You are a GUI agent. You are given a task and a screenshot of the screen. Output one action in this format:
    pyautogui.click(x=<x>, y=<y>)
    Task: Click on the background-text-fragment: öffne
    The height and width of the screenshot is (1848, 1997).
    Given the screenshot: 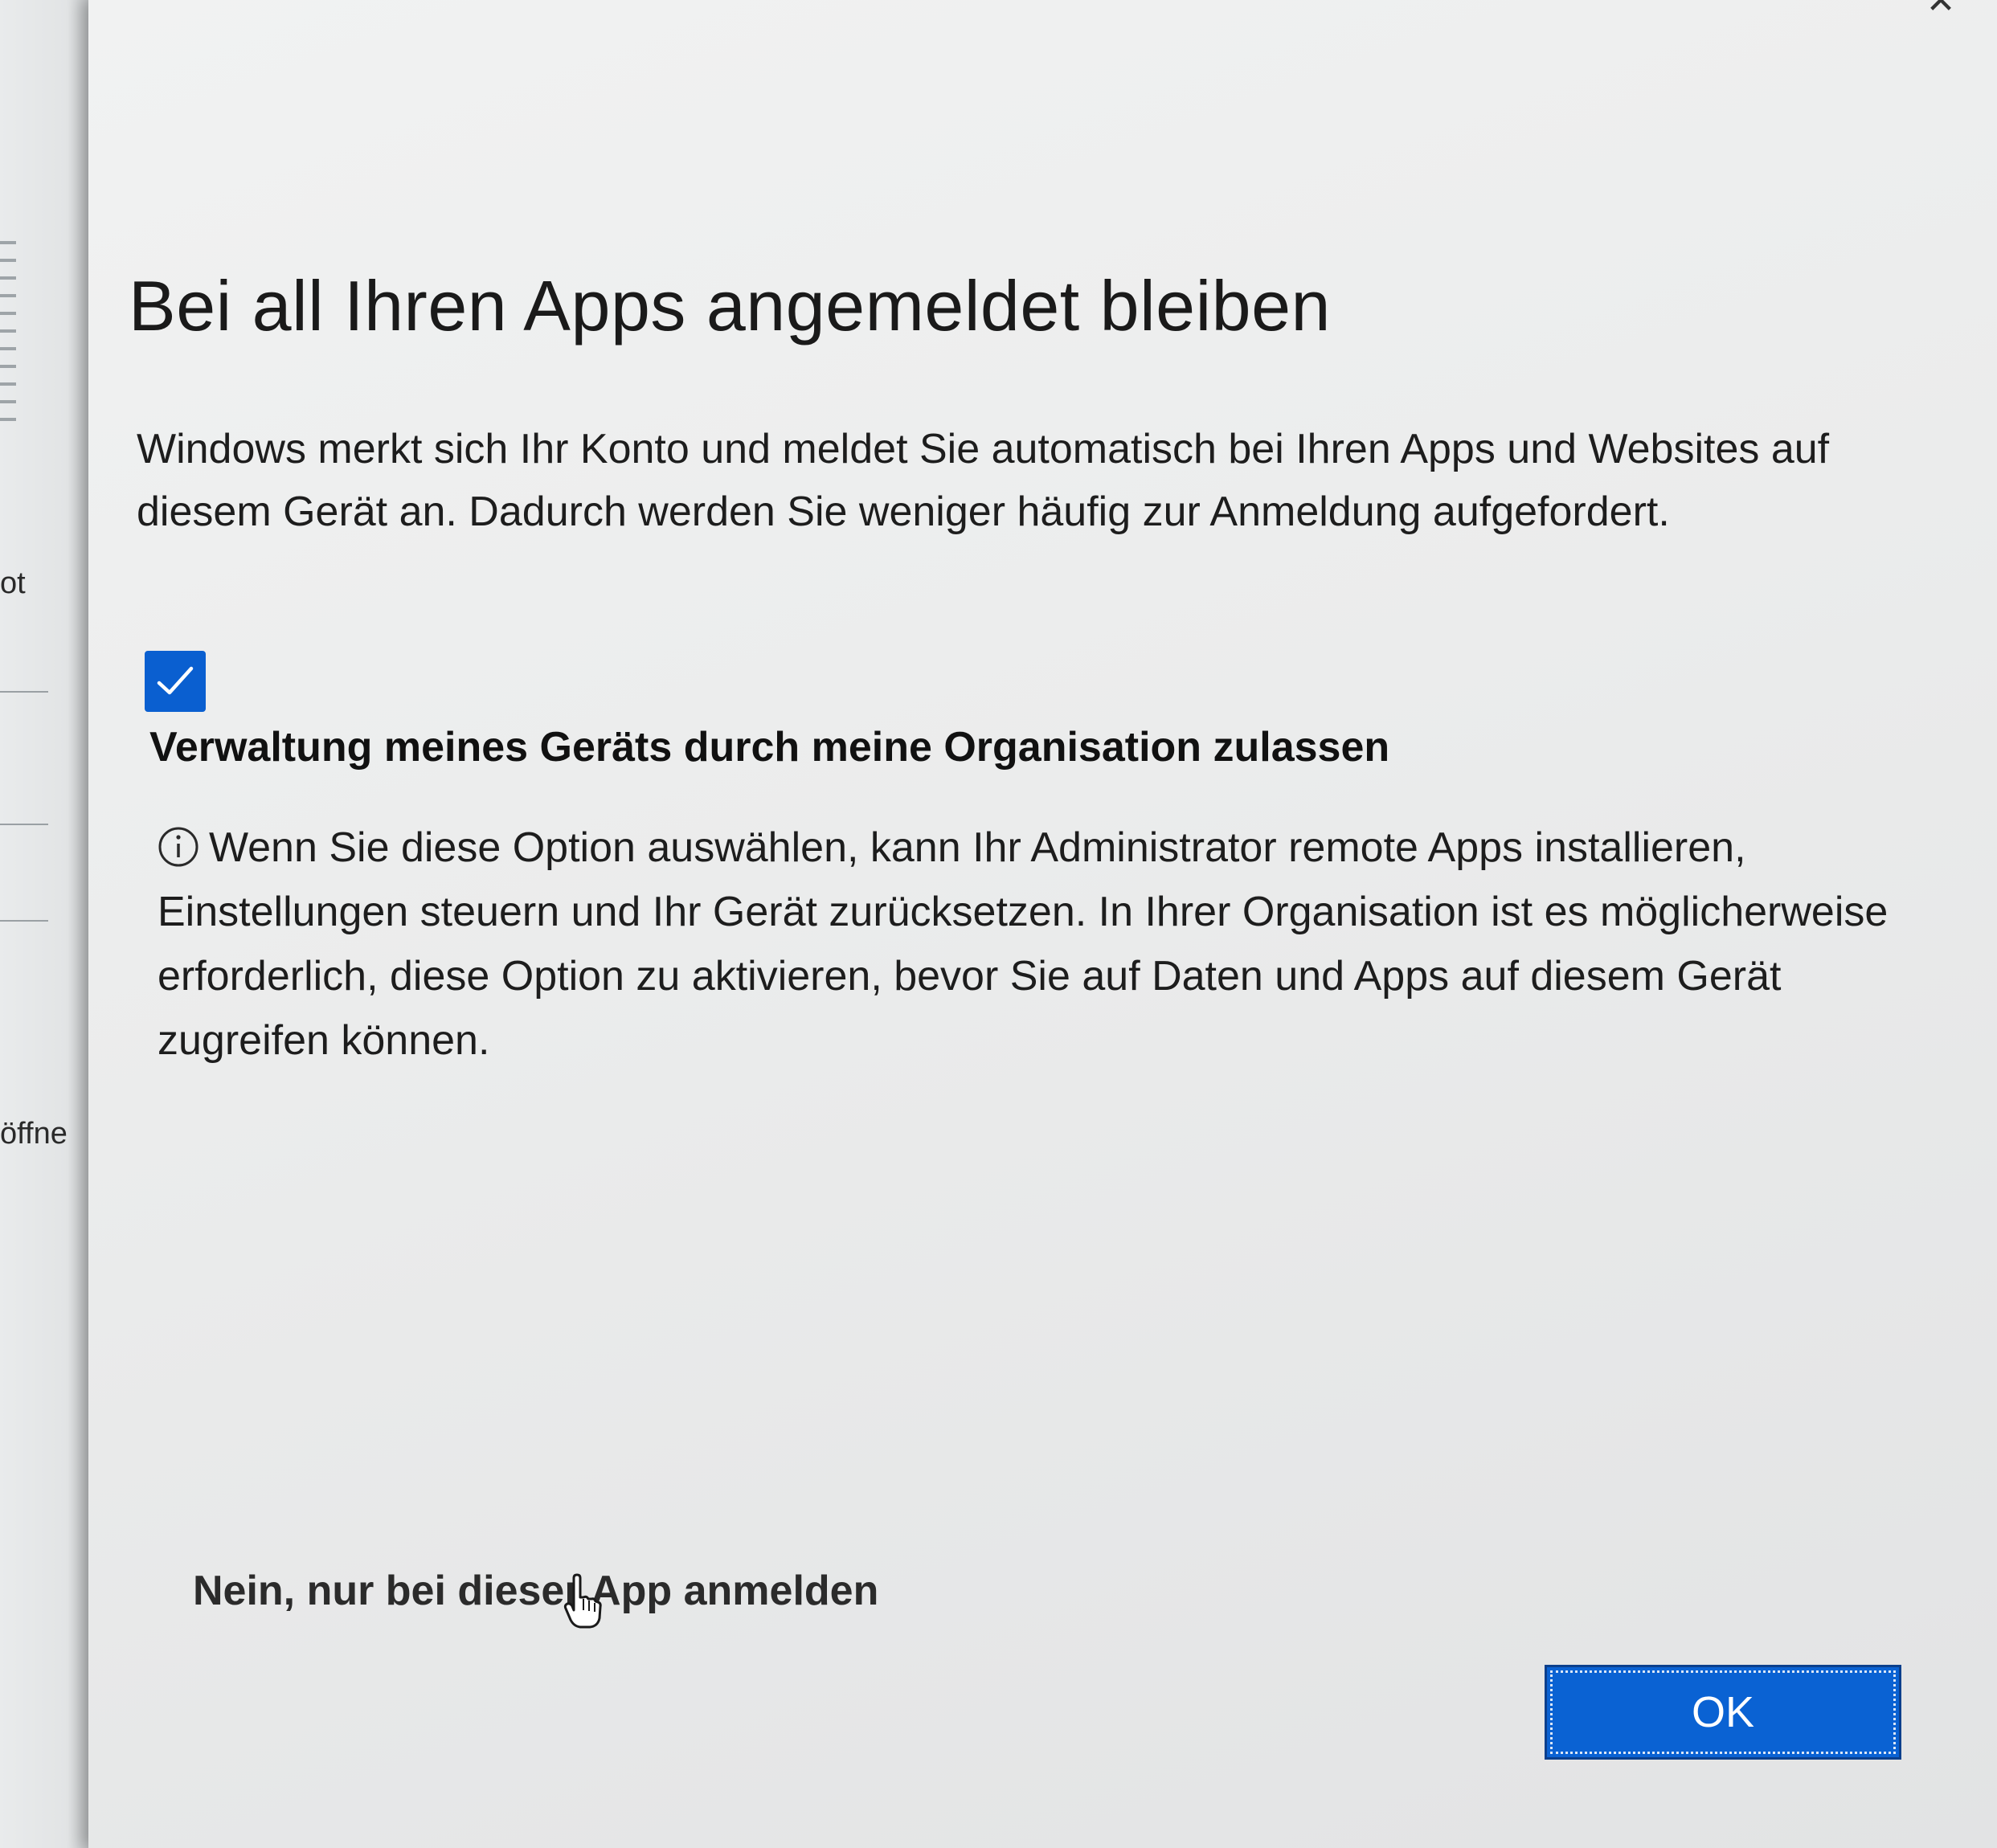 What is the action you would take?
    pyautogui.click(x=34, y=1134)
    